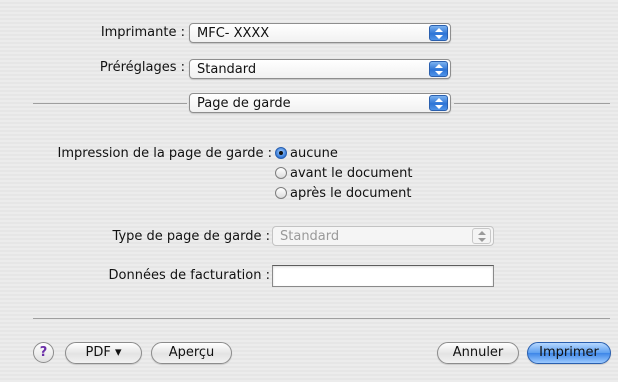 Image resolution: width=618 pixels, height=382 pixels. I want to click on help-button: ?, so click(43, 352).